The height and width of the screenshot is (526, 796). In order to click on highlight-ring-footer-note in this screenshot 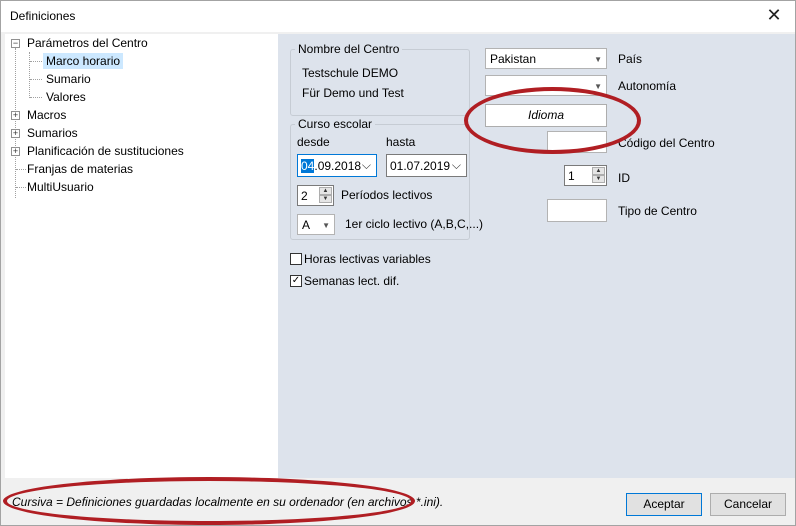, I will do `click(209, 501)`.